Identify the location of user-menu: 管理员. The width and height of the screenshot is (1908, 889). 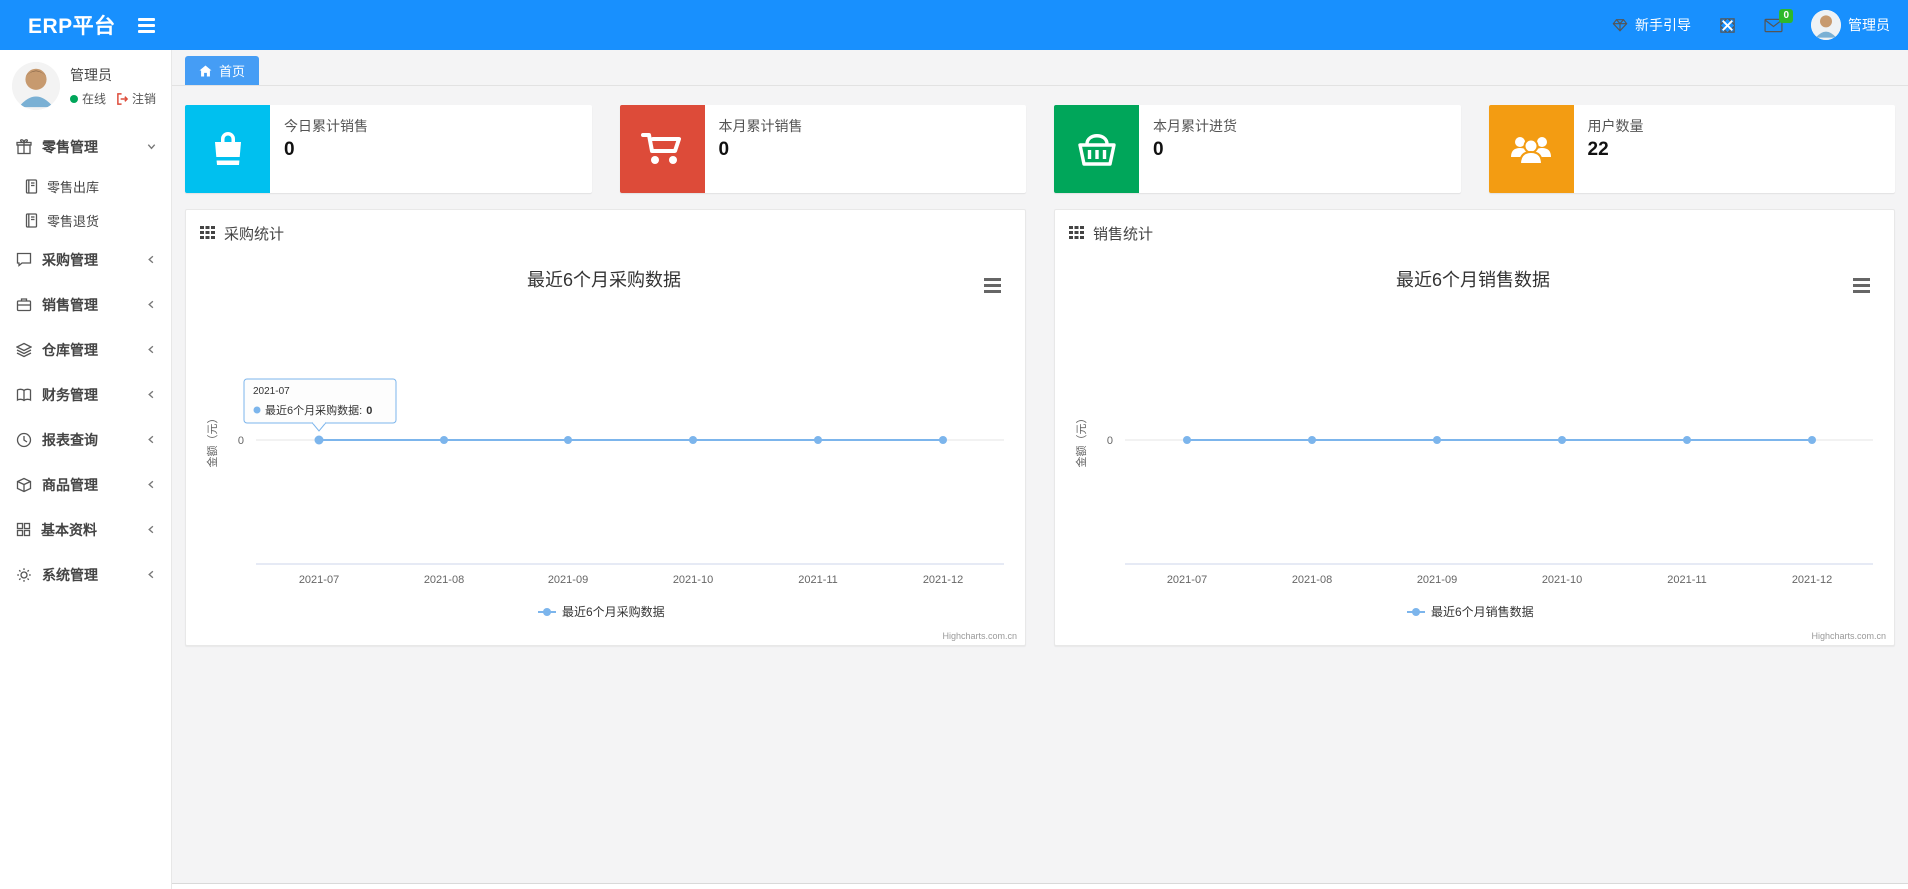
(1850, 25).